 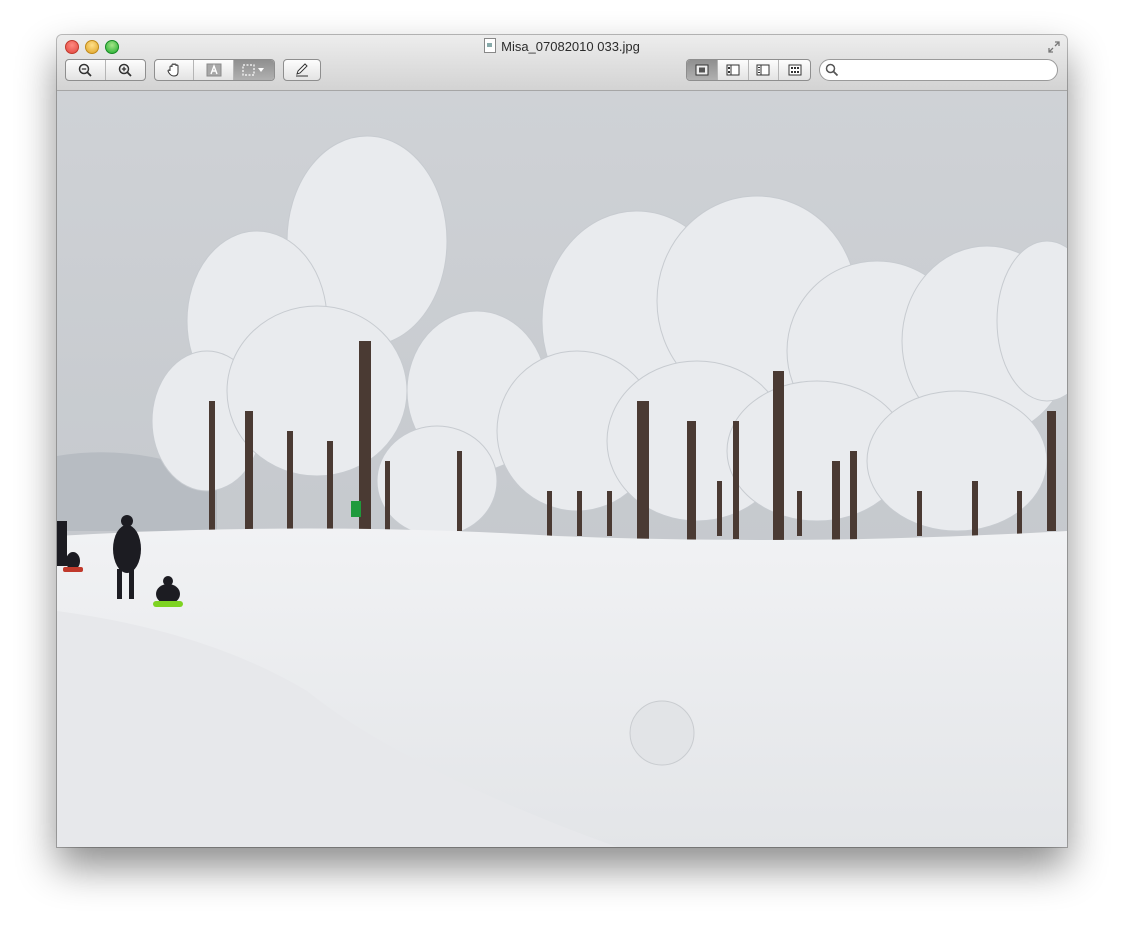 I want to click on pencil-icon, so click(x=302, y=70).